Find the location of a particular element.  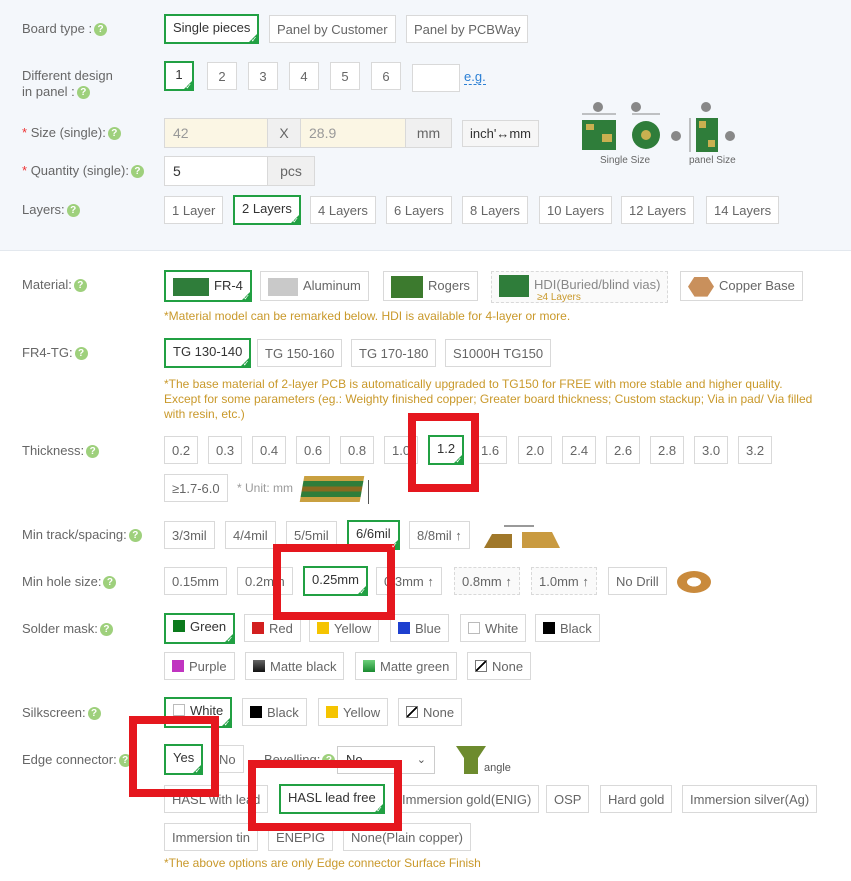

track-3-3: 3/3mil is located at coordinates (189, 535).